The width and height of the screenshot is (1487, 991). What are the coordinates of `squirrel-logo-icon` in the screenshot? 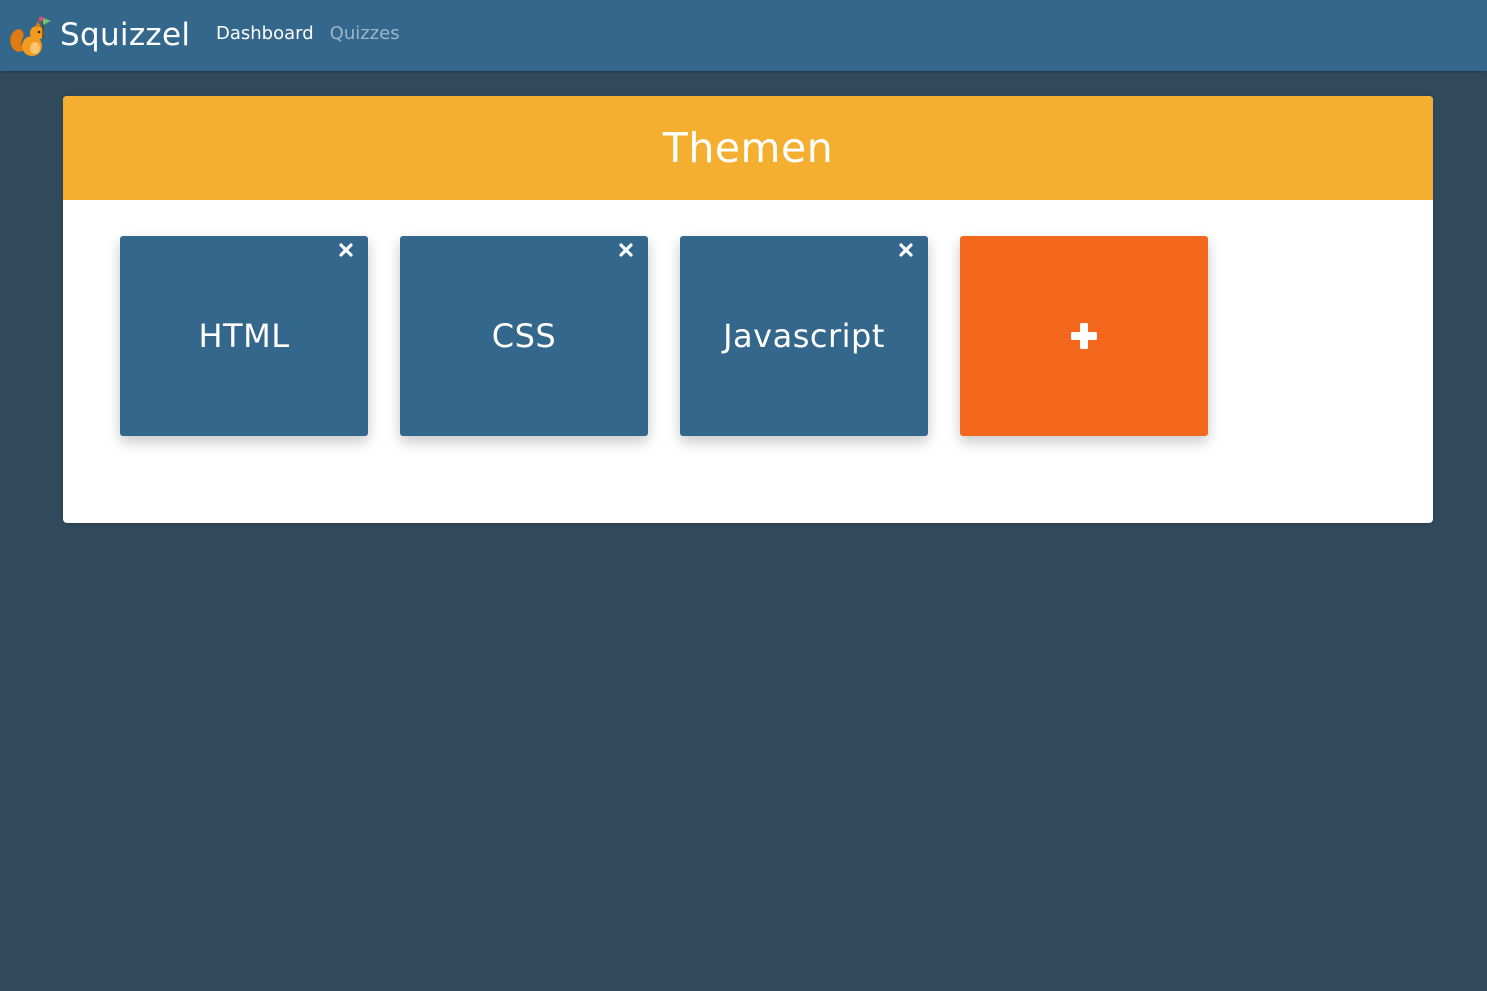 It's located at (30, 36).